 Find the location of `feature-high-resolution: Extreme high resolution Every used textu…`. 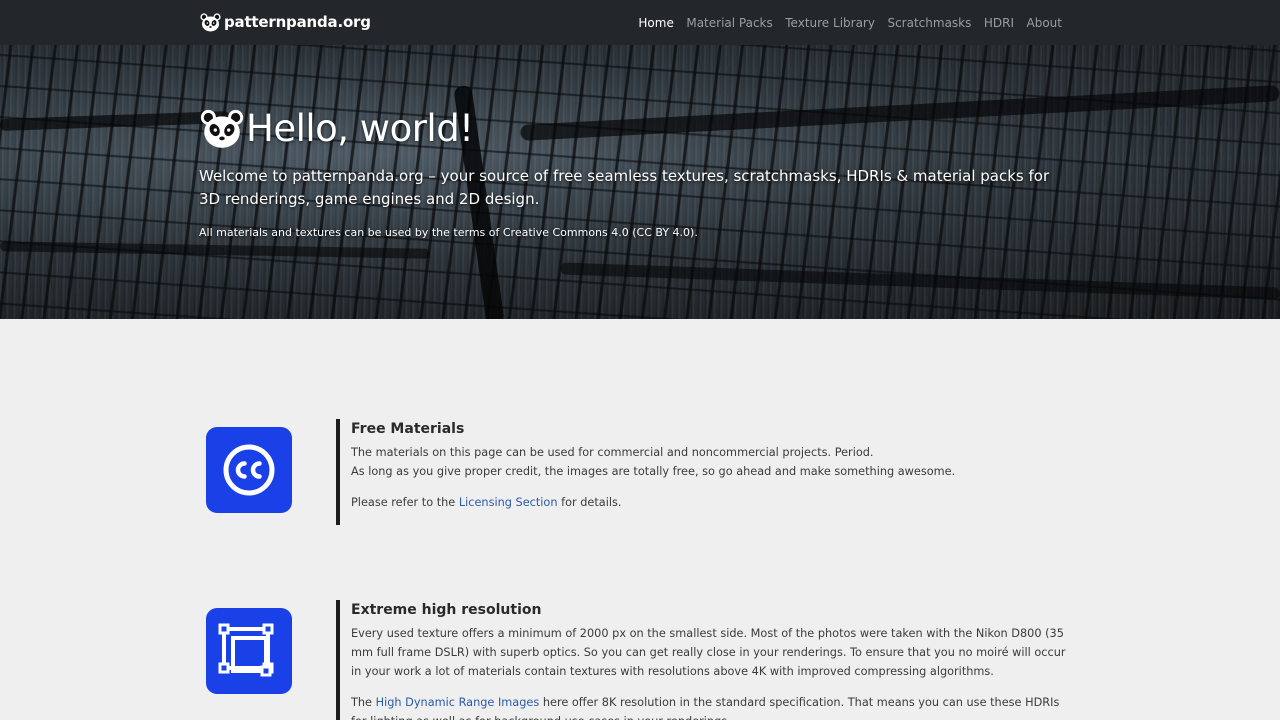

feature-high-resolution: Extreme high resolution Every used textu… is located at coordinates (706, 660).